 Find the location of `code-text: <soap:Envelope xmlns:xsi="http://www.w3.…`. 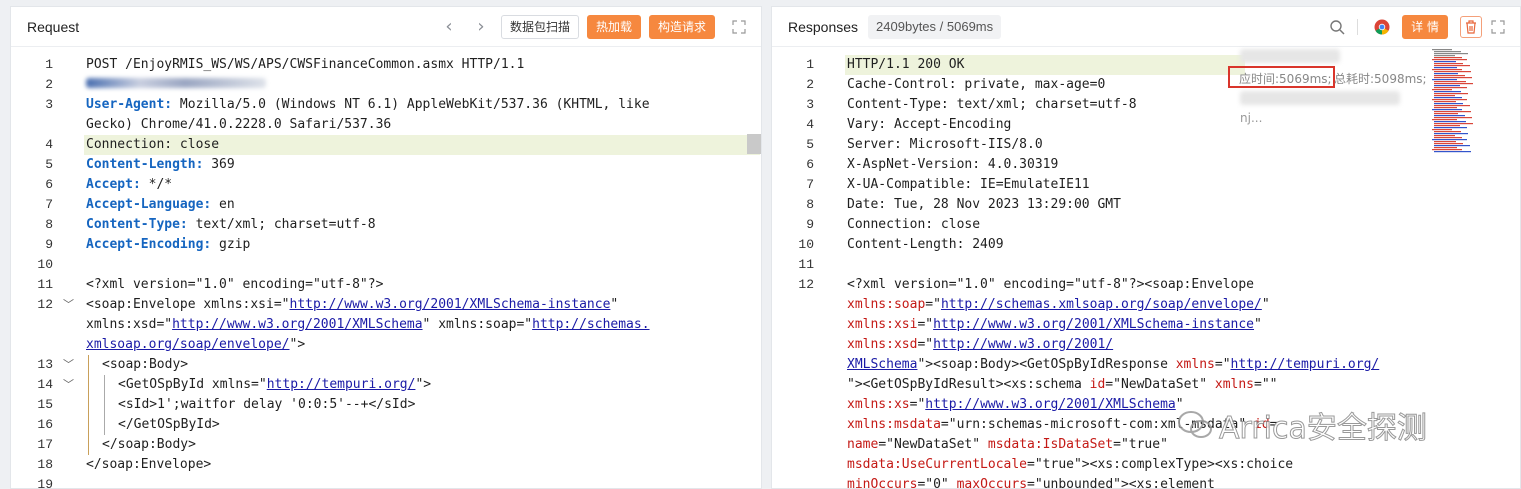

code-text: <soap:Envelope xmlns:xsi="http://www.w3.… is located at coordinates (352, 305).